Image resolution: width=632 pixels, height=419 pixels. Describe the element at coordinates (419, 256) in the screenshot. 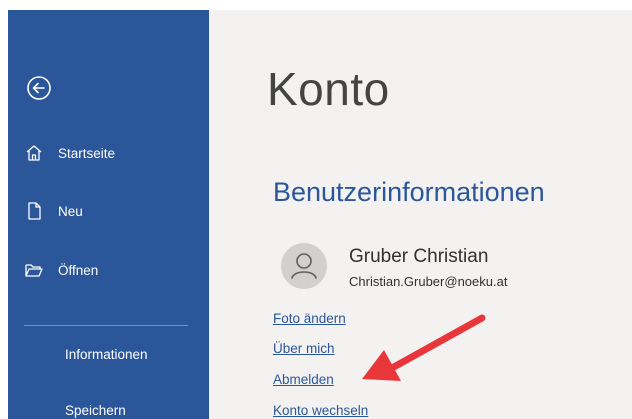

I see `user-name: Gruber Christian` at that location.